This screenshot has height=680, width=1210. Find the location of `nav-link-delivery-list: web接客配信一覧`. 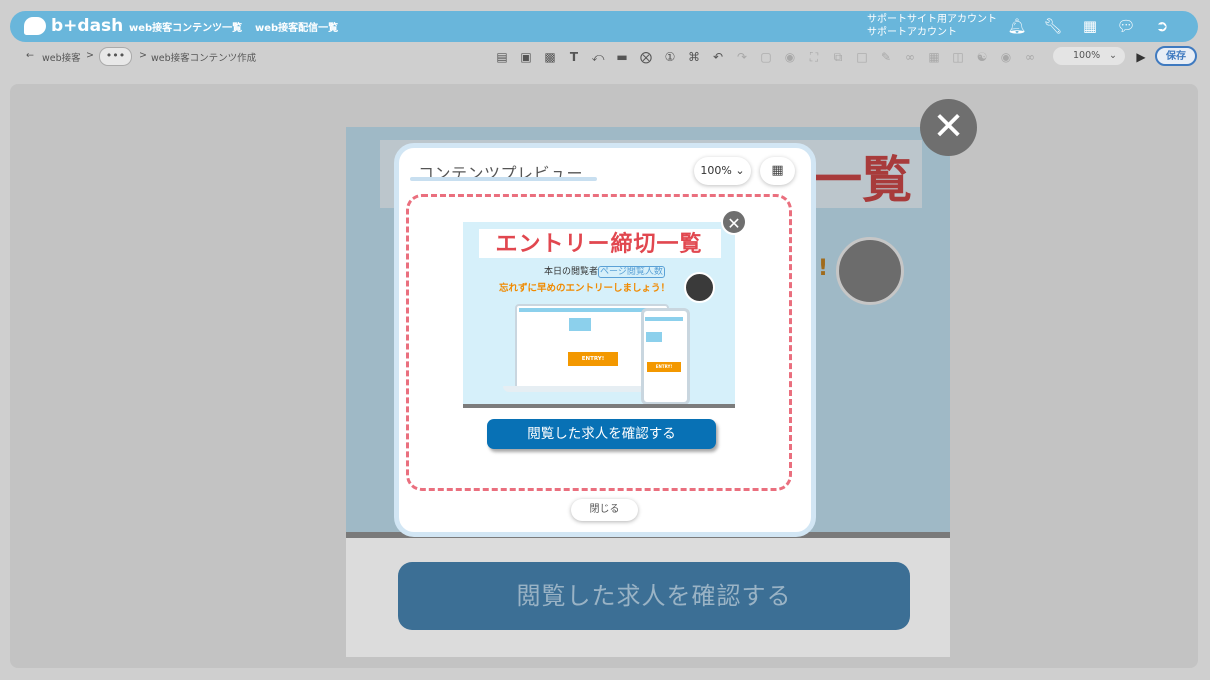

nav-link-delivery-list: web接客配信一覧 is located at coordinates (296, 26).